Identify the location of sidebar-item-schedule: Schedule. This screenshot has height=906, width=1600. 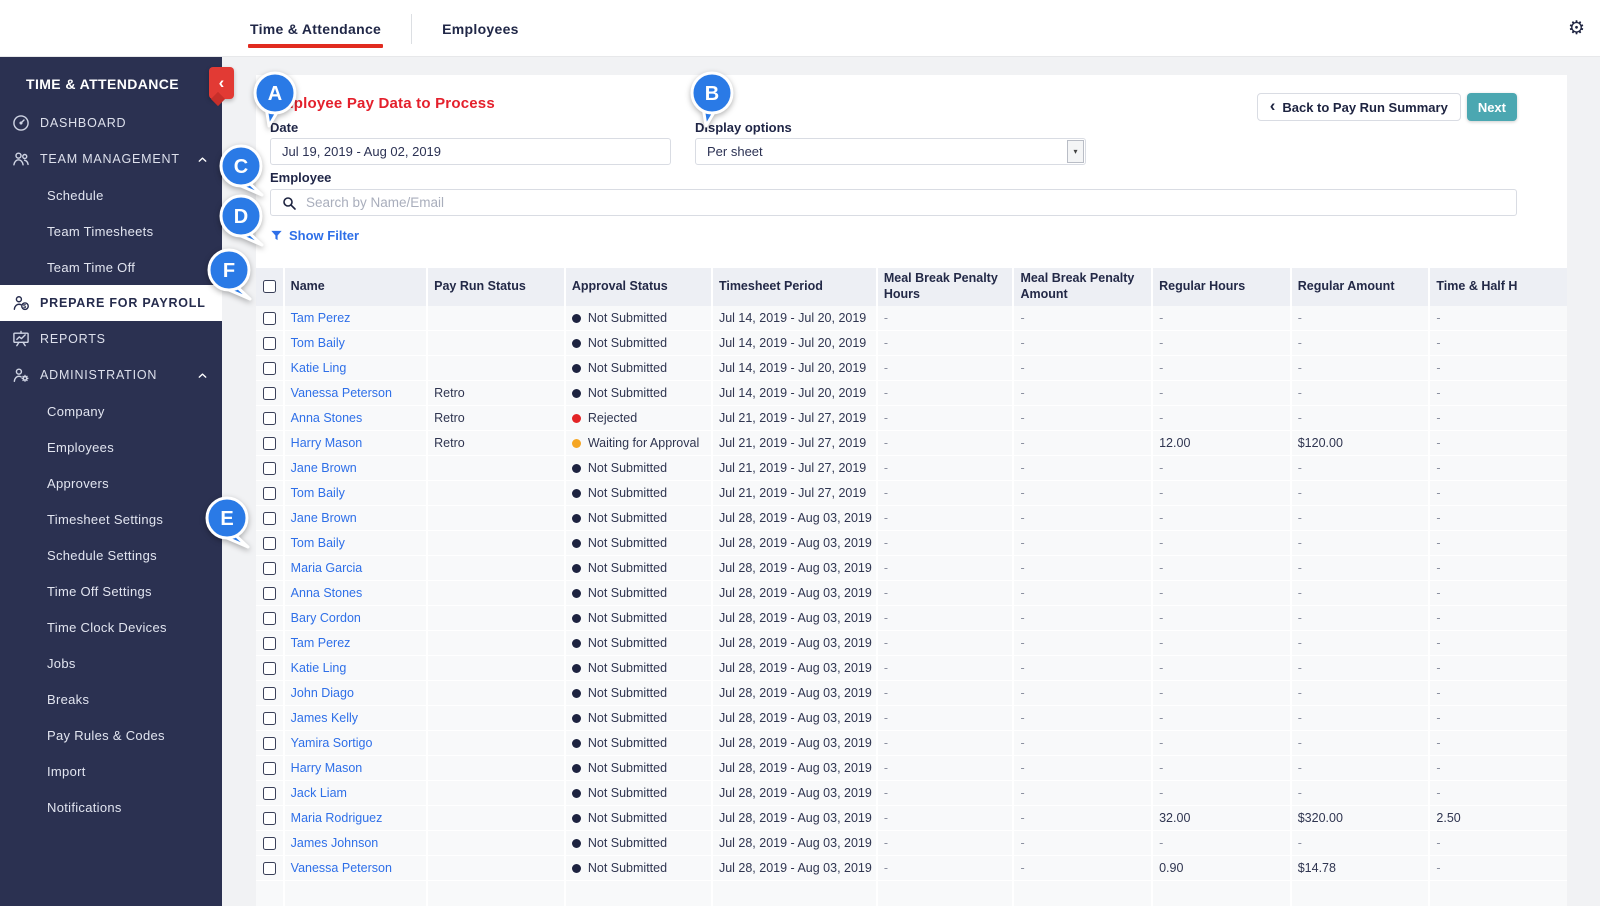
(111, 195).